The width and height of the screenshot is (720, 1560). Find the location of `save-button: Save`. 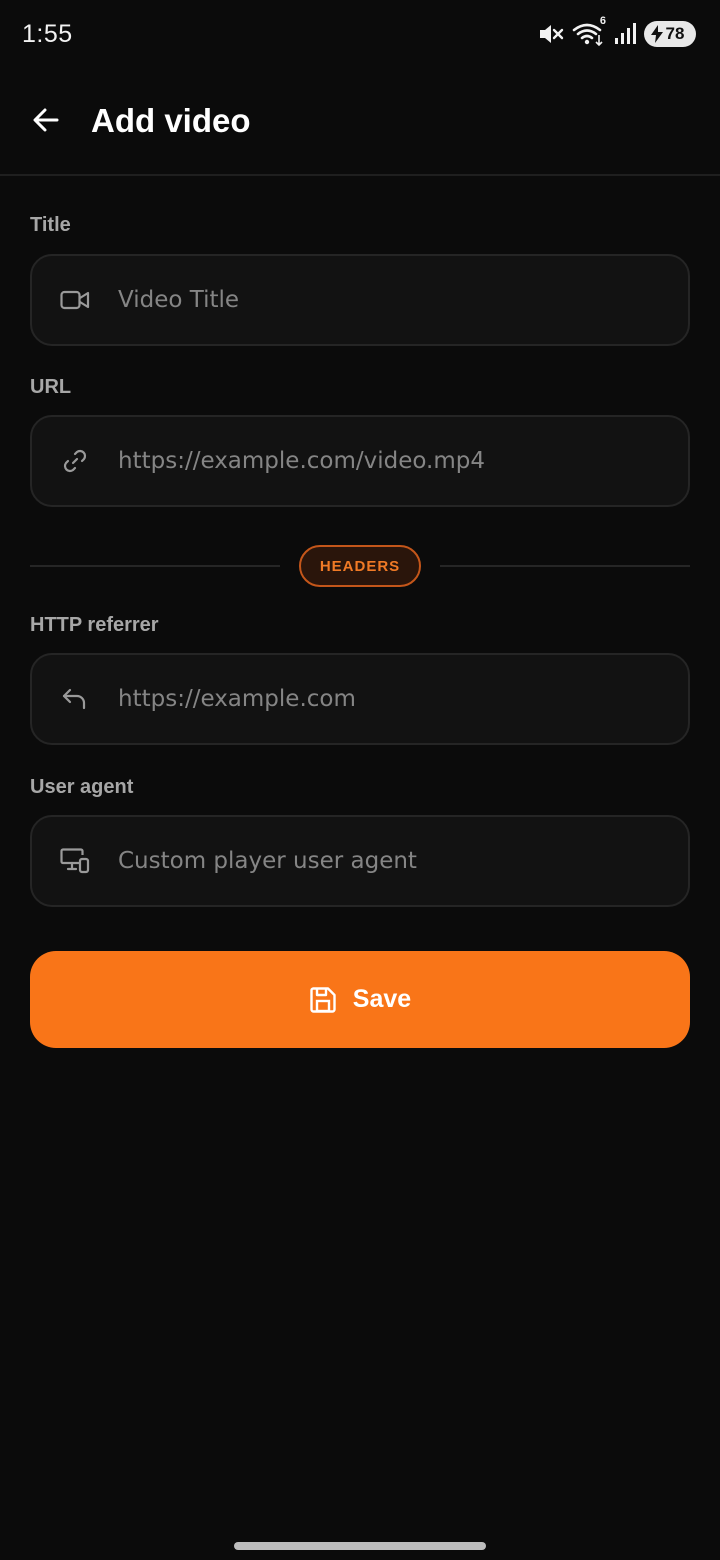

save-button: Save is located at coordinates (360, 999).